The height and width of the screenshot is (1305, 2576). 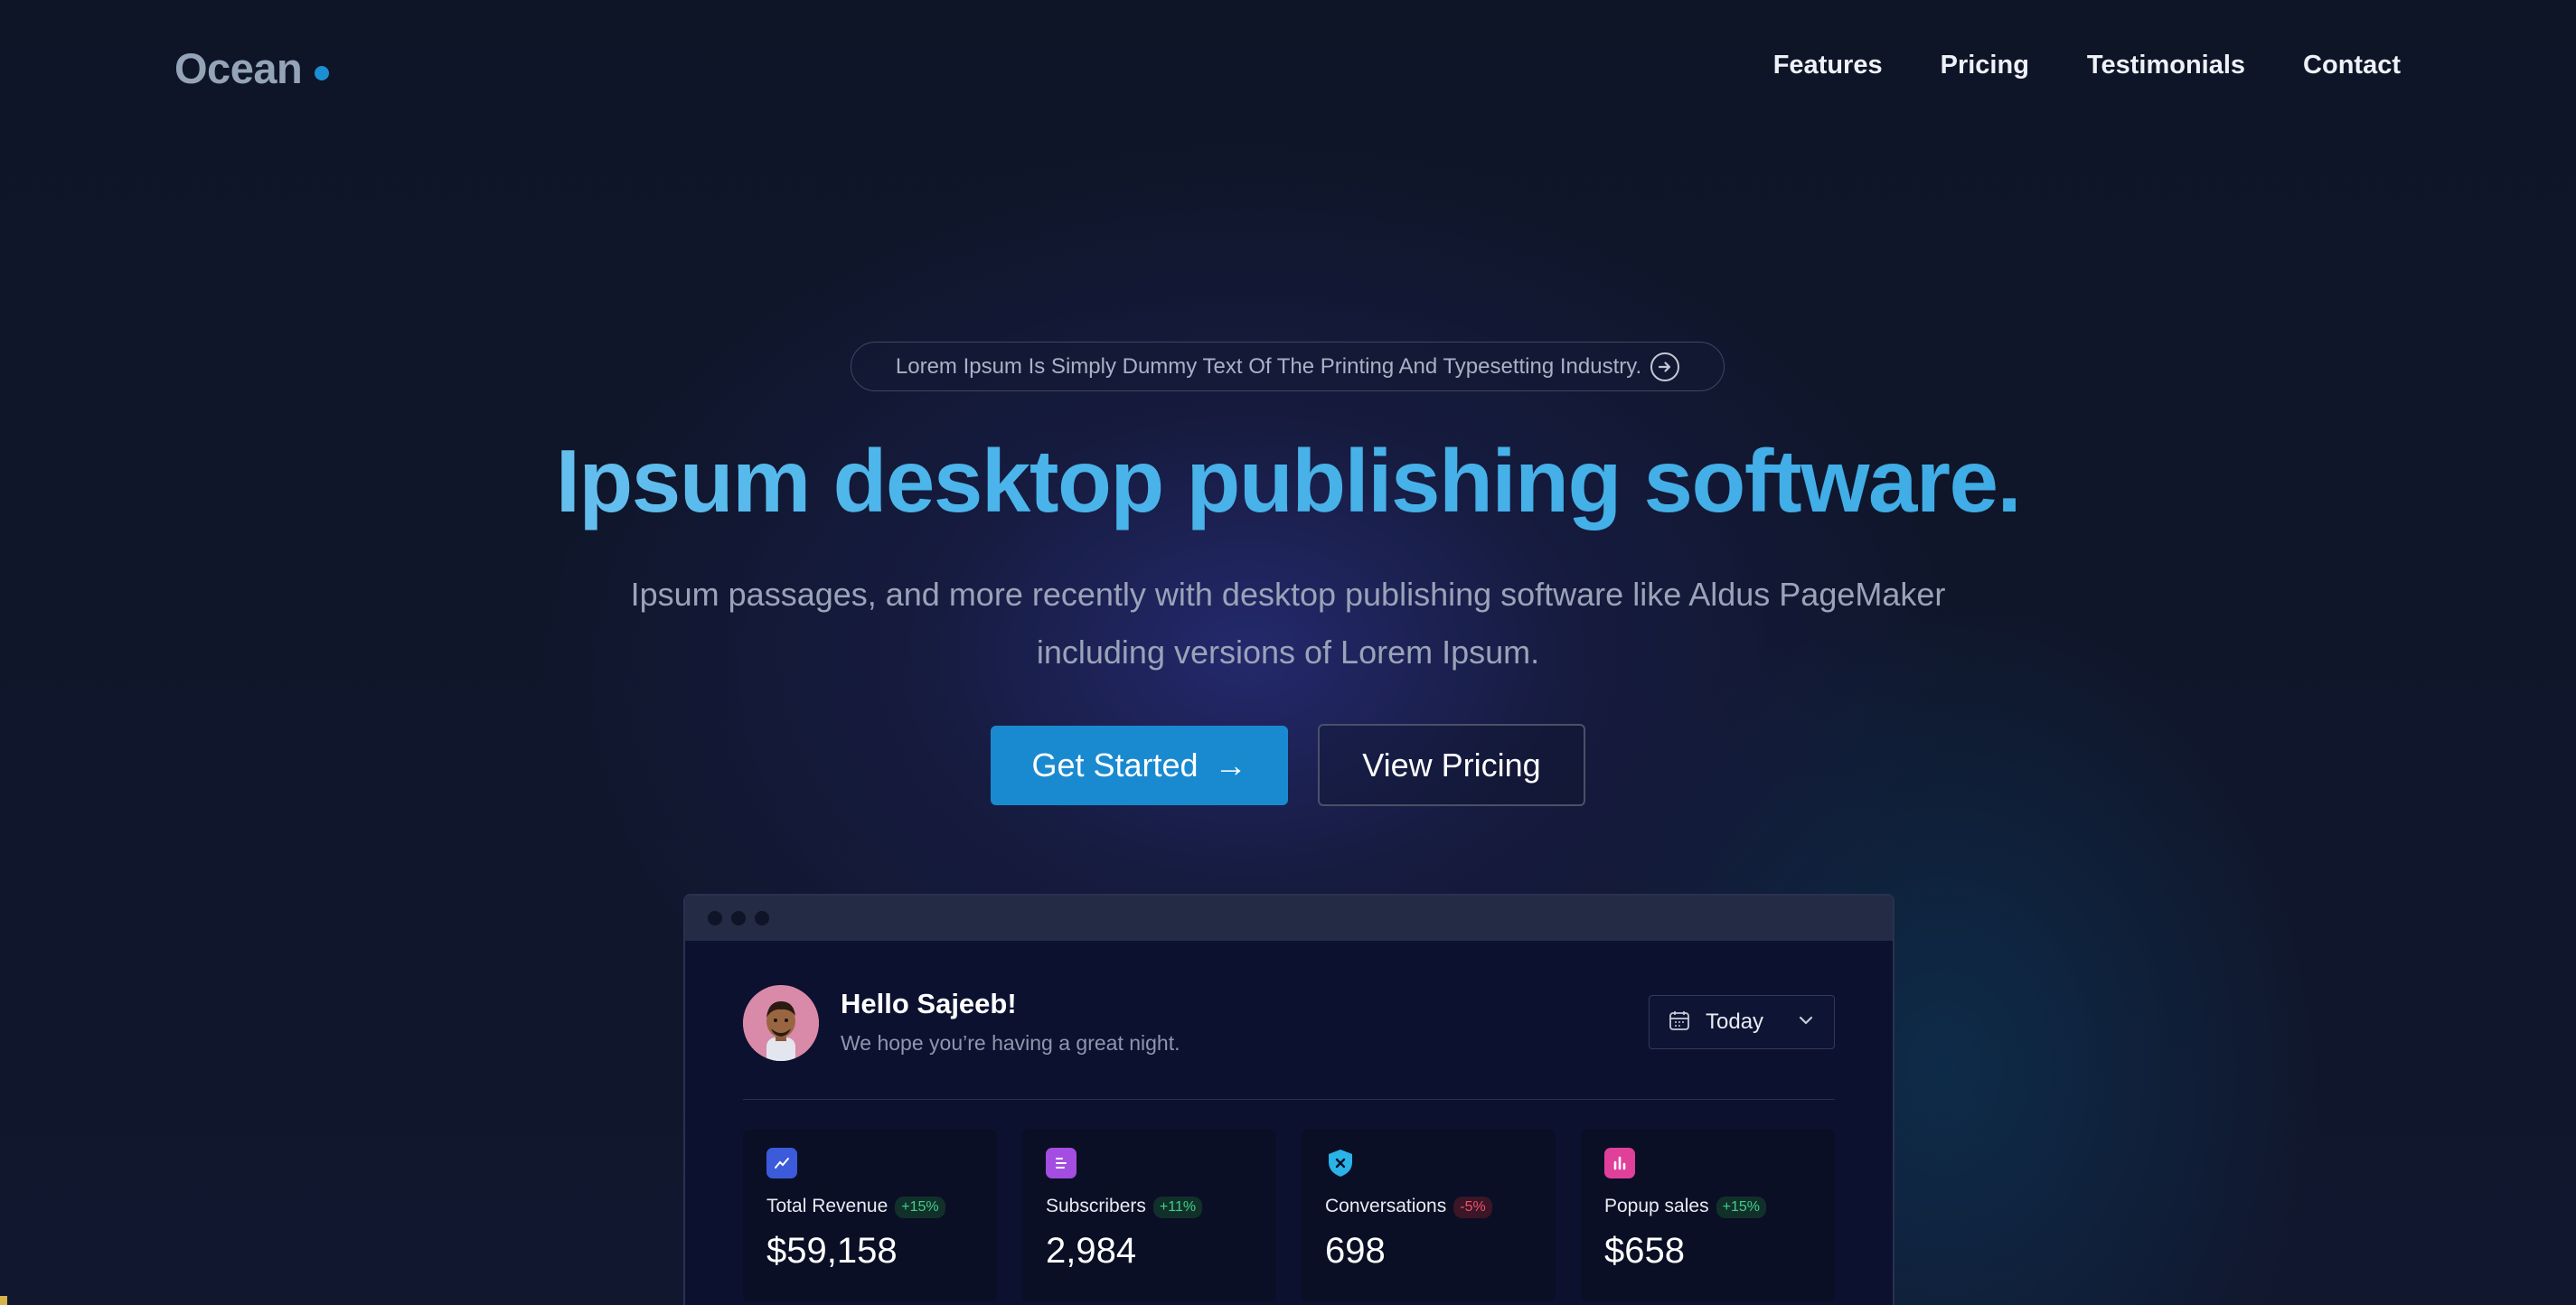 I want to click on stat-label-text: Total Revenue, so click(x=827, y=1206).